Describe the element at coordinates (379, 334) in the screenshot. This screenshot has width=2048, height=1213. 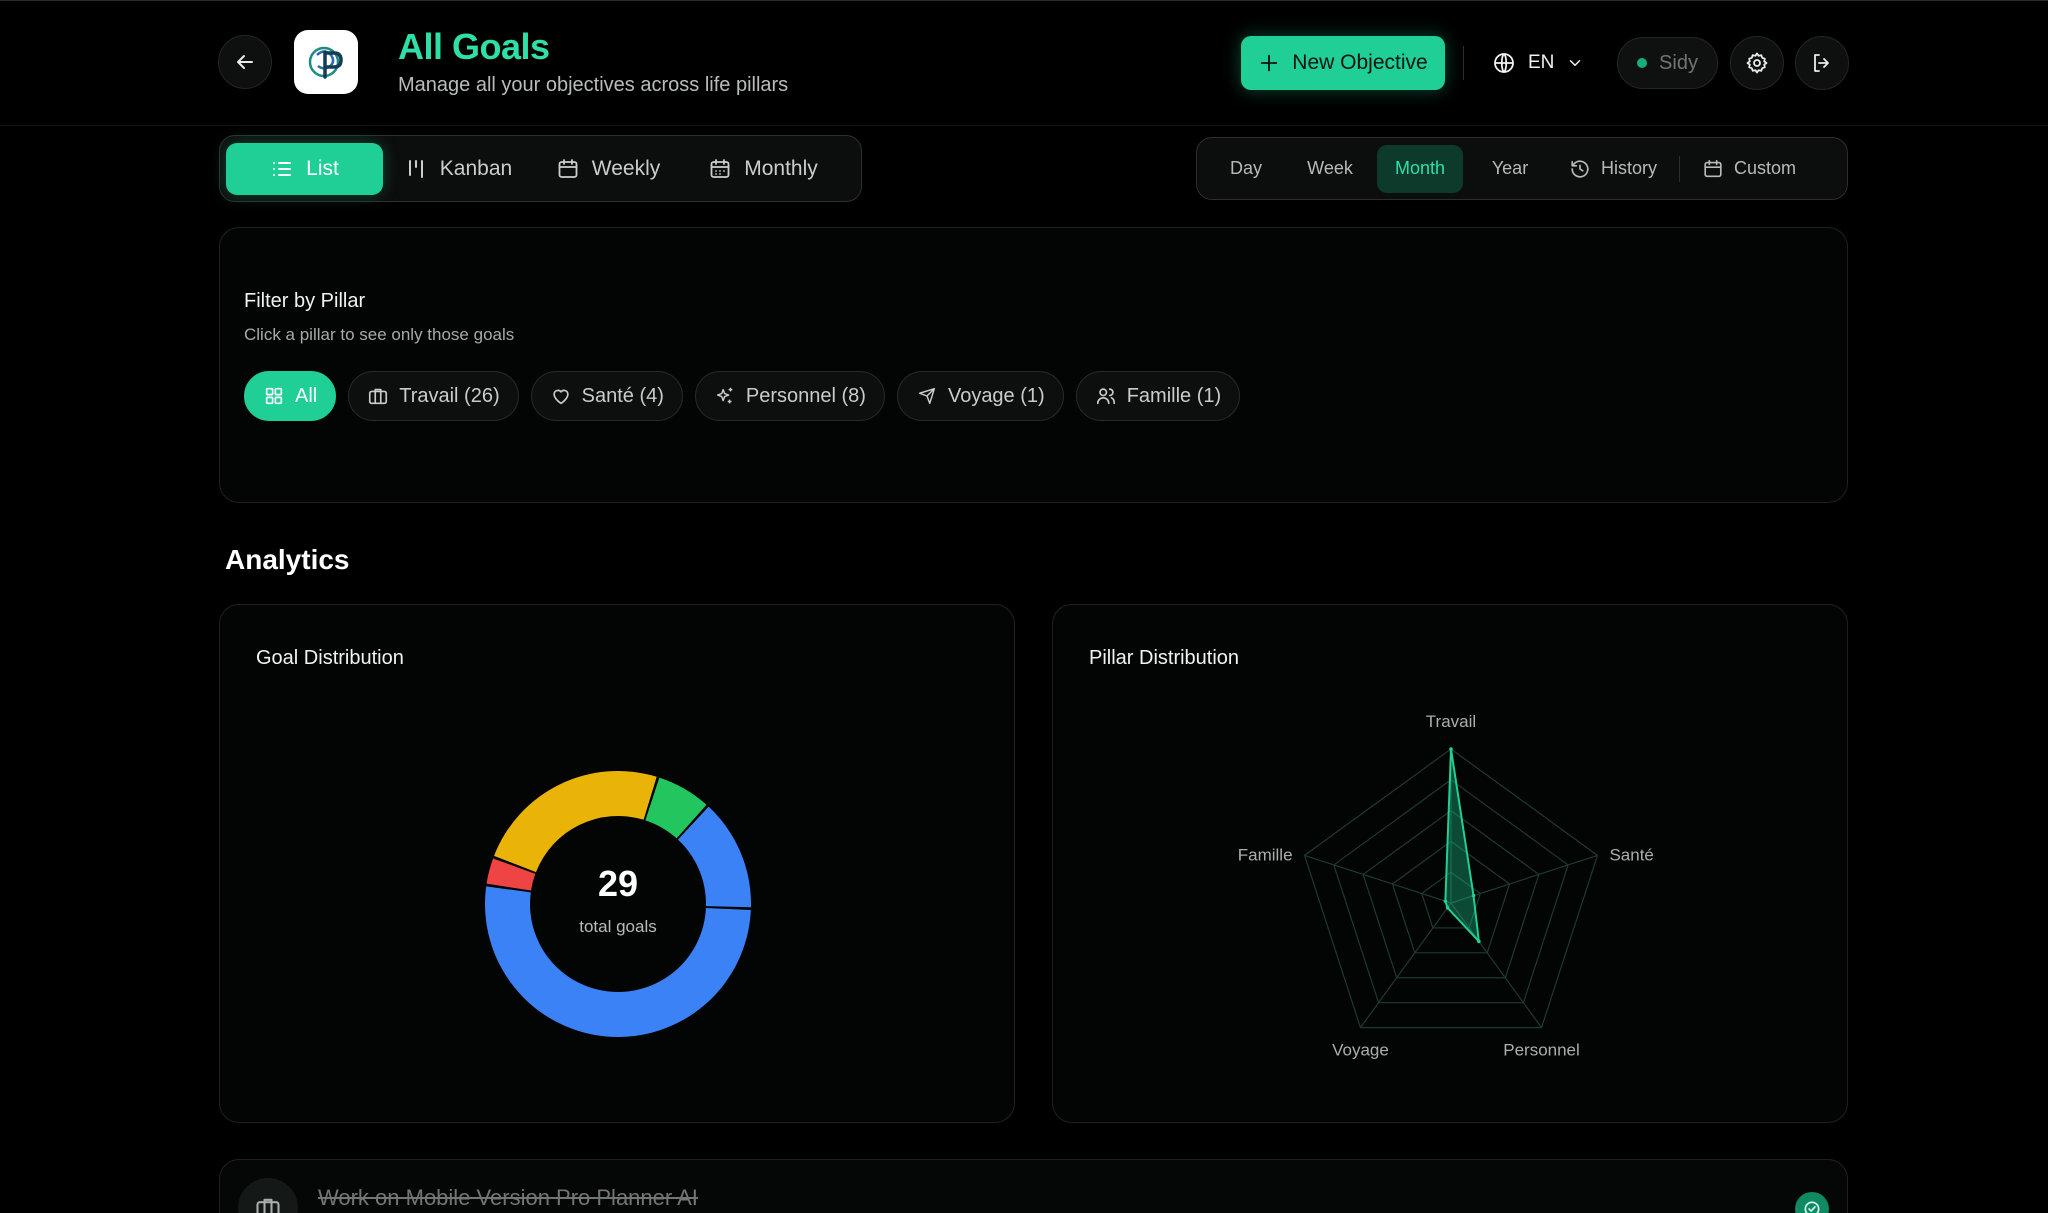
I see `filter-subtitle: Click a pillar to see only those goals` at that location.